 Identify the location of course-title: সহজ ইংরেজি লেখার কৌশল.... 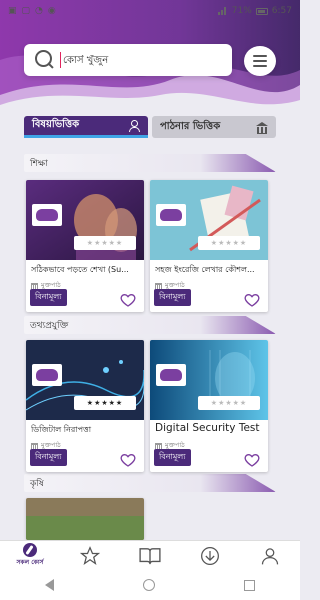
(205, 269).